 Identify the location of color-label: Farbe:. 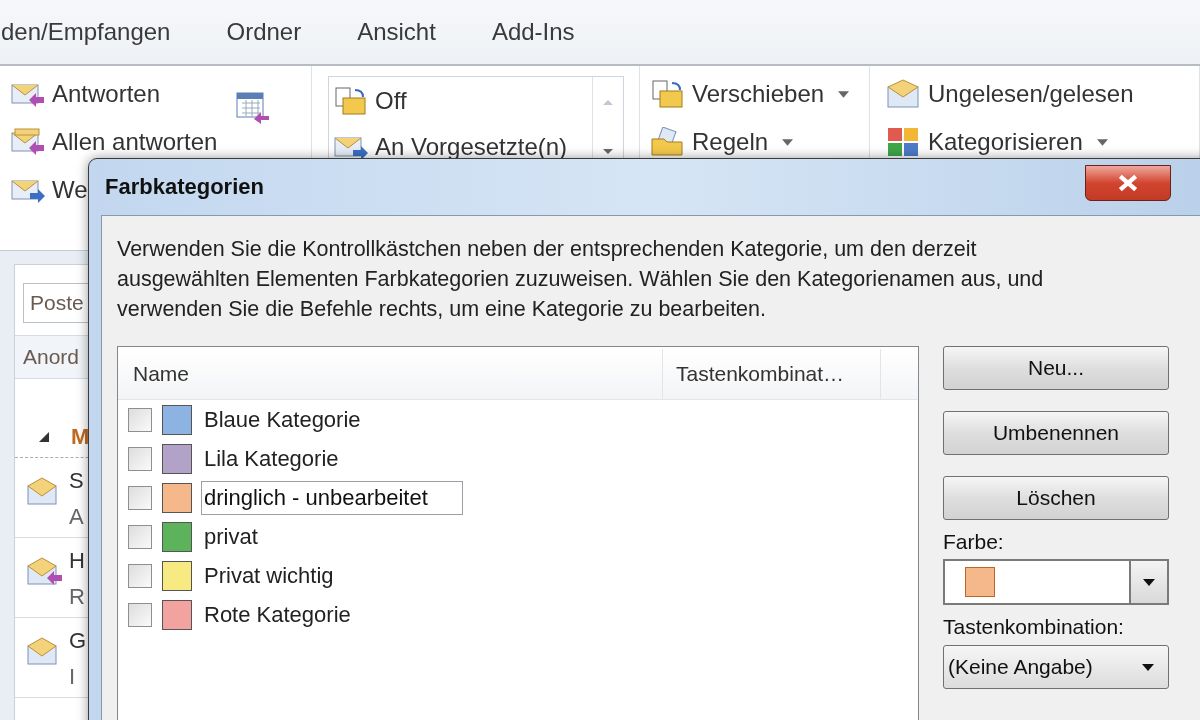
(974, 542).